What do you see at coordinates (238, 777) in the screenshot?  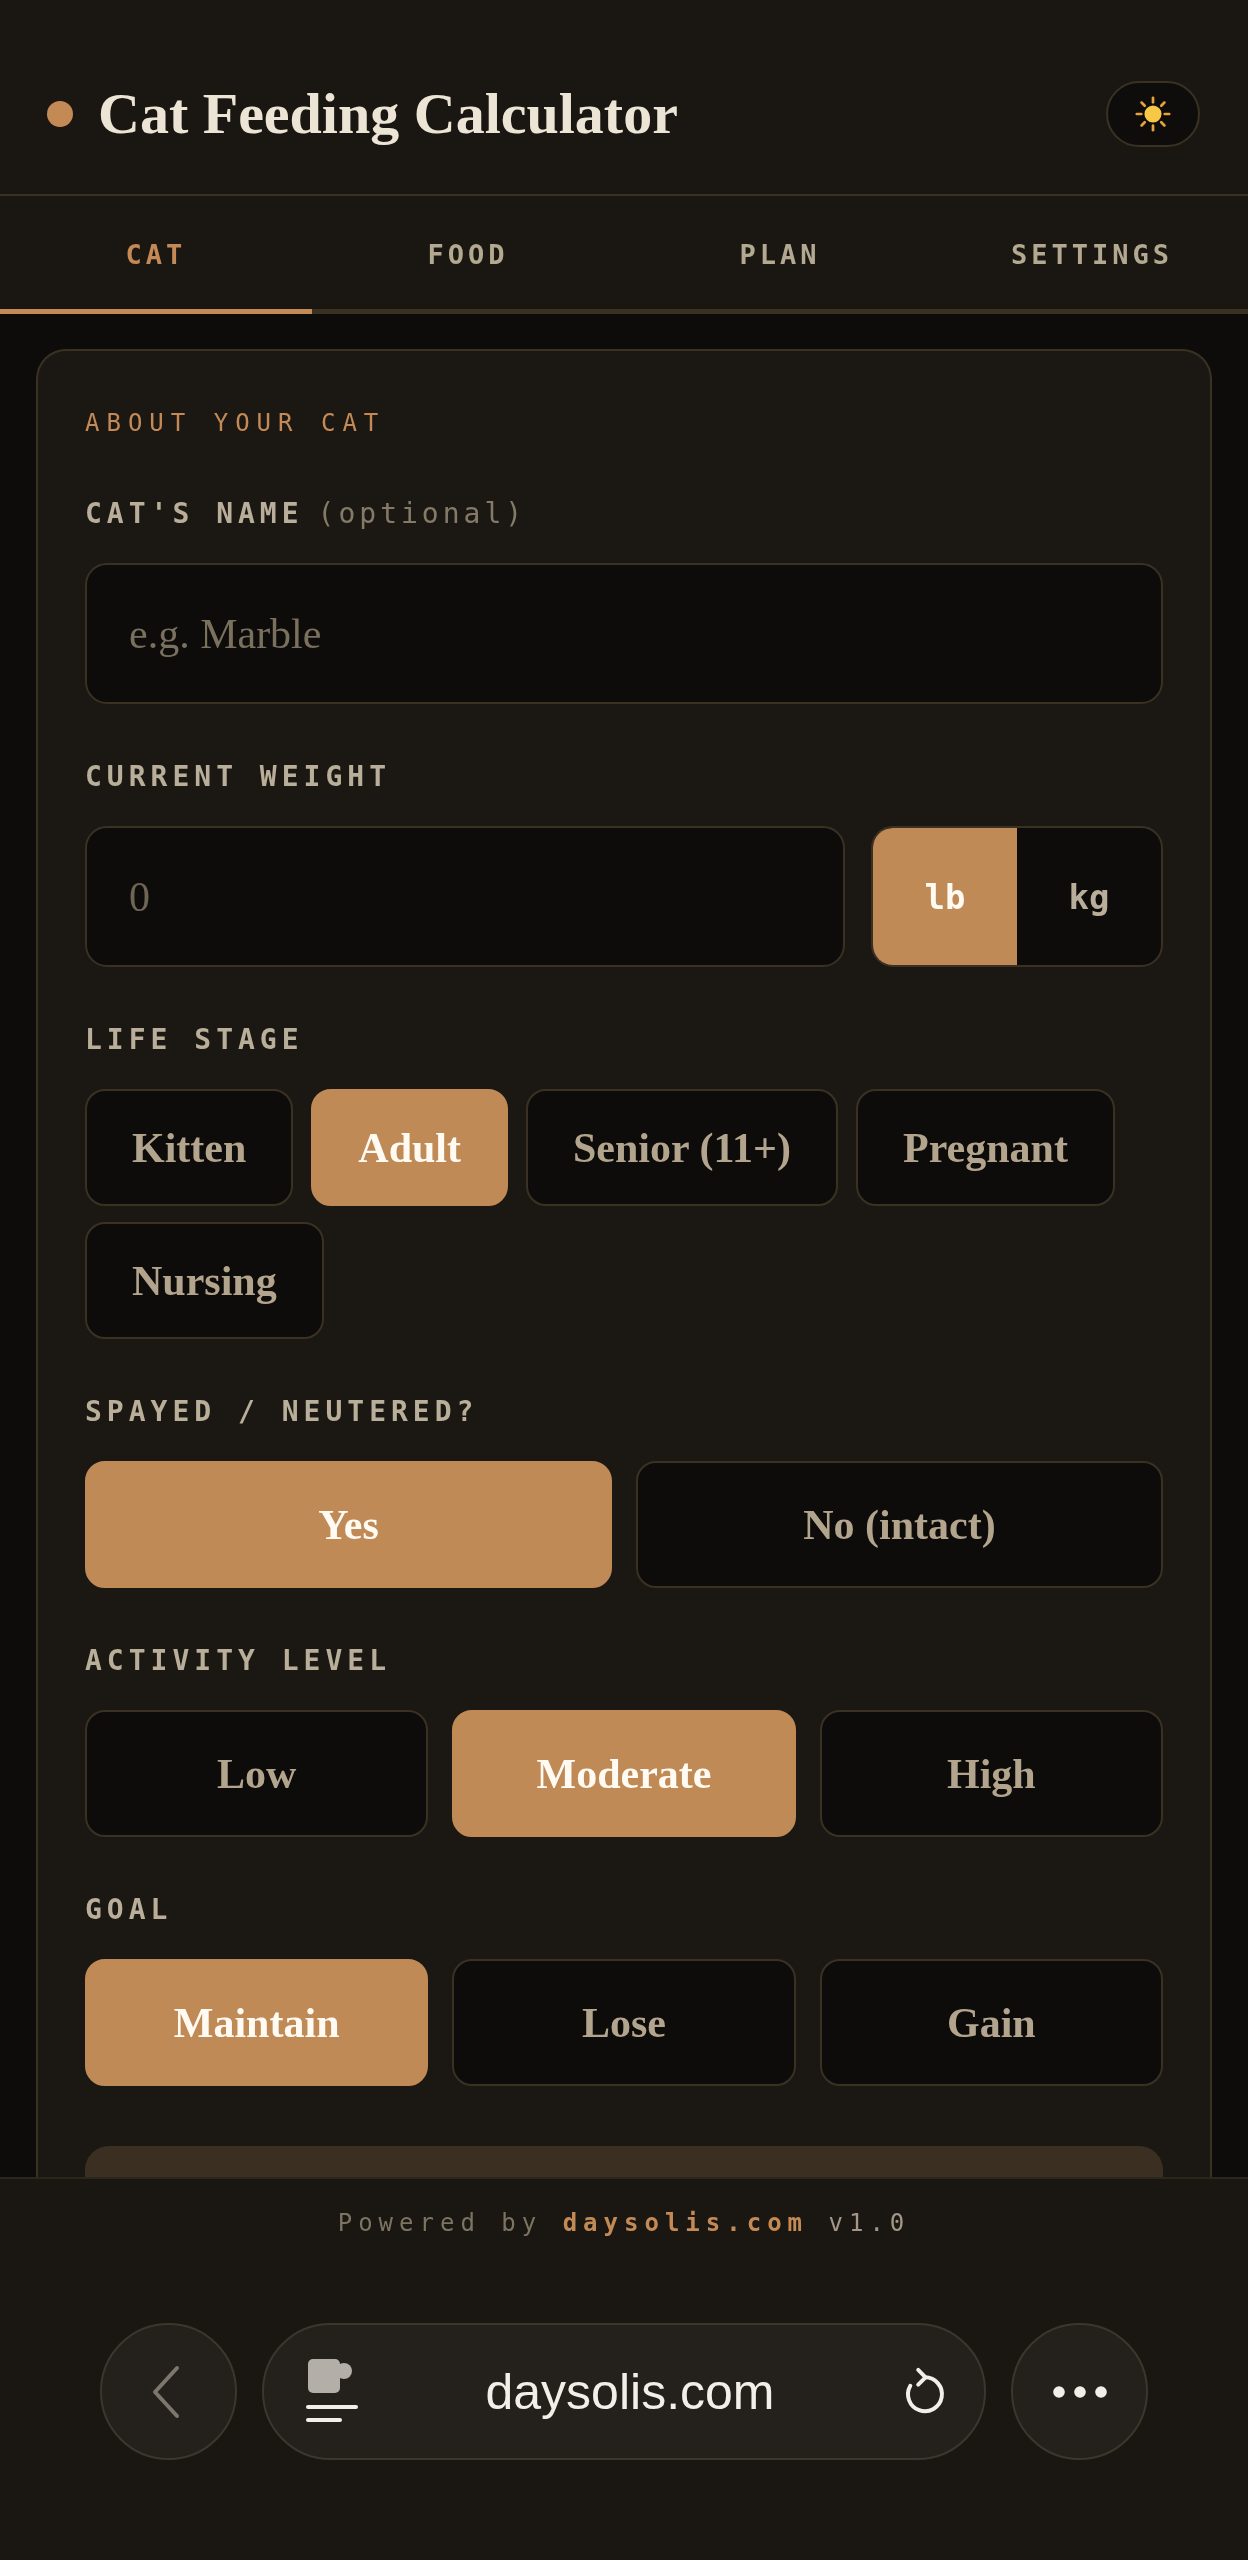 I see `field-label: CURRENT WEIGHT` at bounding box center [238, 777].